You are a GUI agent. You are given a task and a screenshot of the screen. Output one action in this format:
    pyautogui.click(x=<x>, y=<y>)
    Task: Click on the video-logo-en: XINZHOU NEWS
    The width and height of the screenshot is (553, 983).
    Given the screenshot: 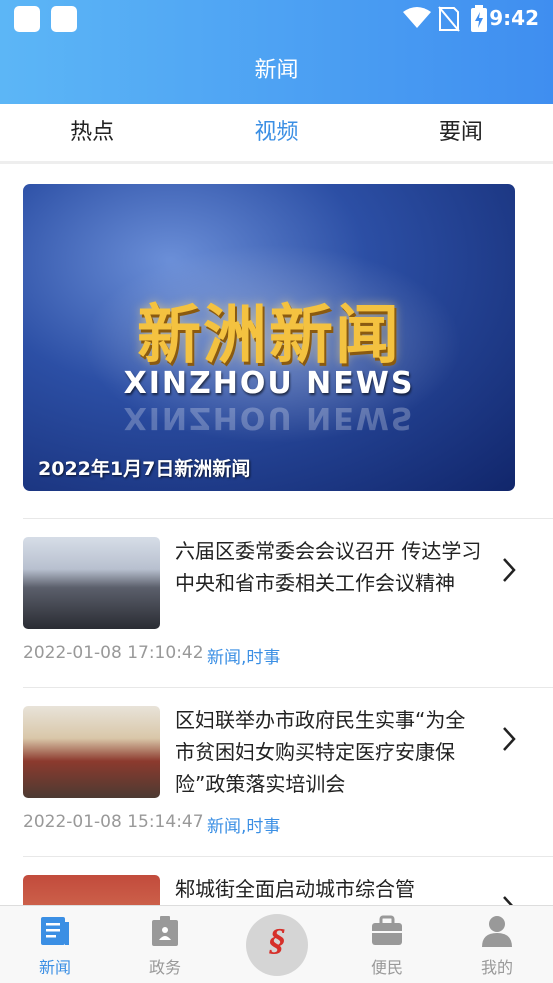 What is the action you would take?
    pyautogui.click(x=269, y=383)
    